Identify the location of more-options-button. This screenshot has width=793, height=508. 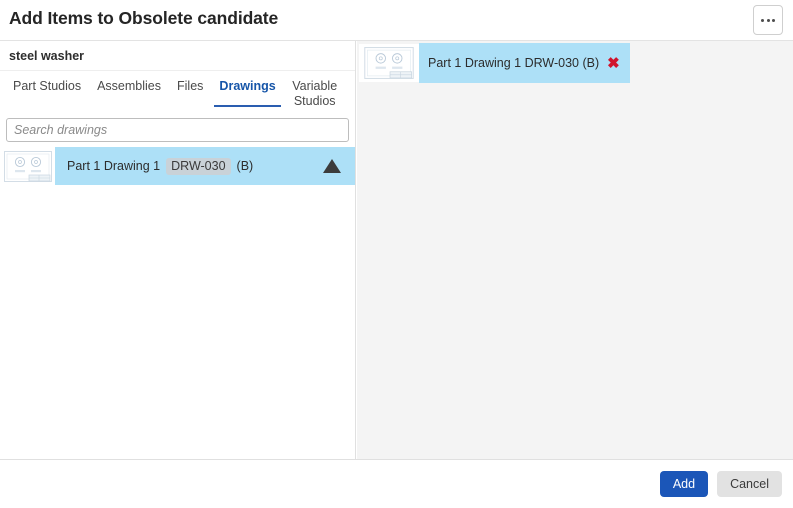
(768, 20).